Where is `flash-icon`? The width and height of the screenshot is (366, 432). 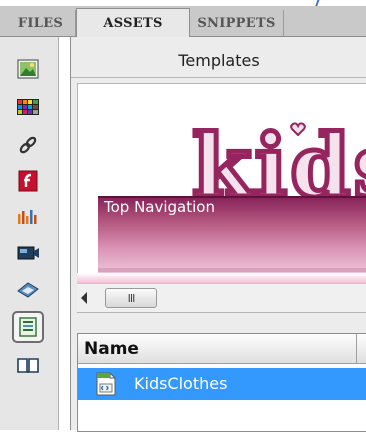
flash-icon is located at coordinates (28, 181).